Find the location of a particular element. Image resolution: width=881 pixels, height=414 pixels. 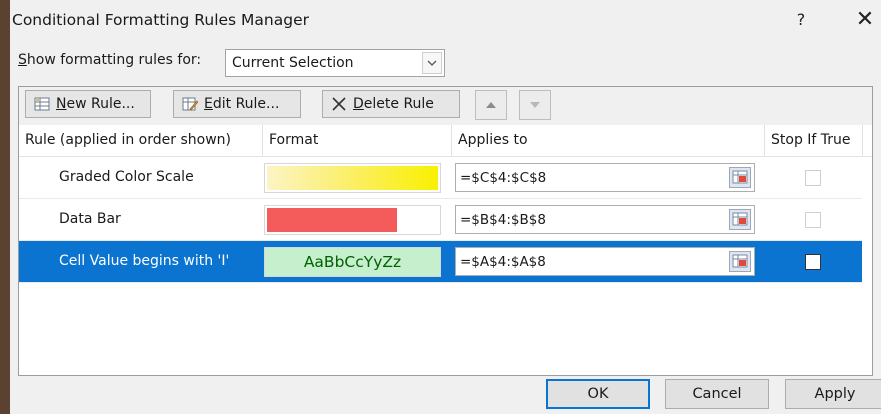

rules-scope-value: Current Selection is located at coordinates (293, 63).